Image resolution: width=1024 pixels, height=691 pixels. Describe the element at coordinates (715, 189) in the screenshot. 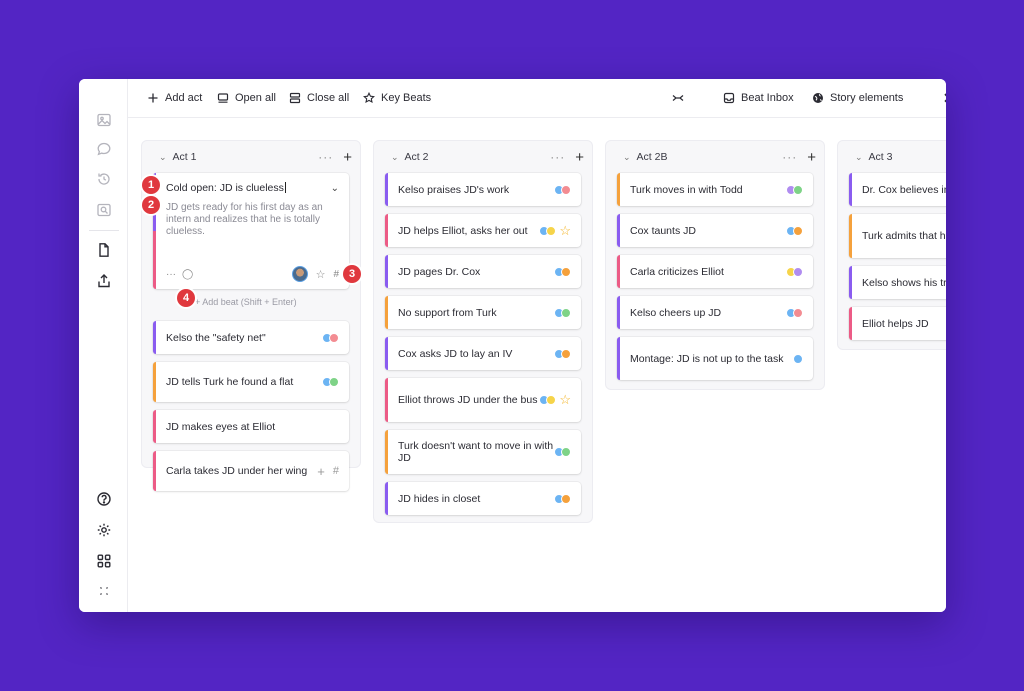

I see `beat-card: Turk moves in with Todd` at that location.